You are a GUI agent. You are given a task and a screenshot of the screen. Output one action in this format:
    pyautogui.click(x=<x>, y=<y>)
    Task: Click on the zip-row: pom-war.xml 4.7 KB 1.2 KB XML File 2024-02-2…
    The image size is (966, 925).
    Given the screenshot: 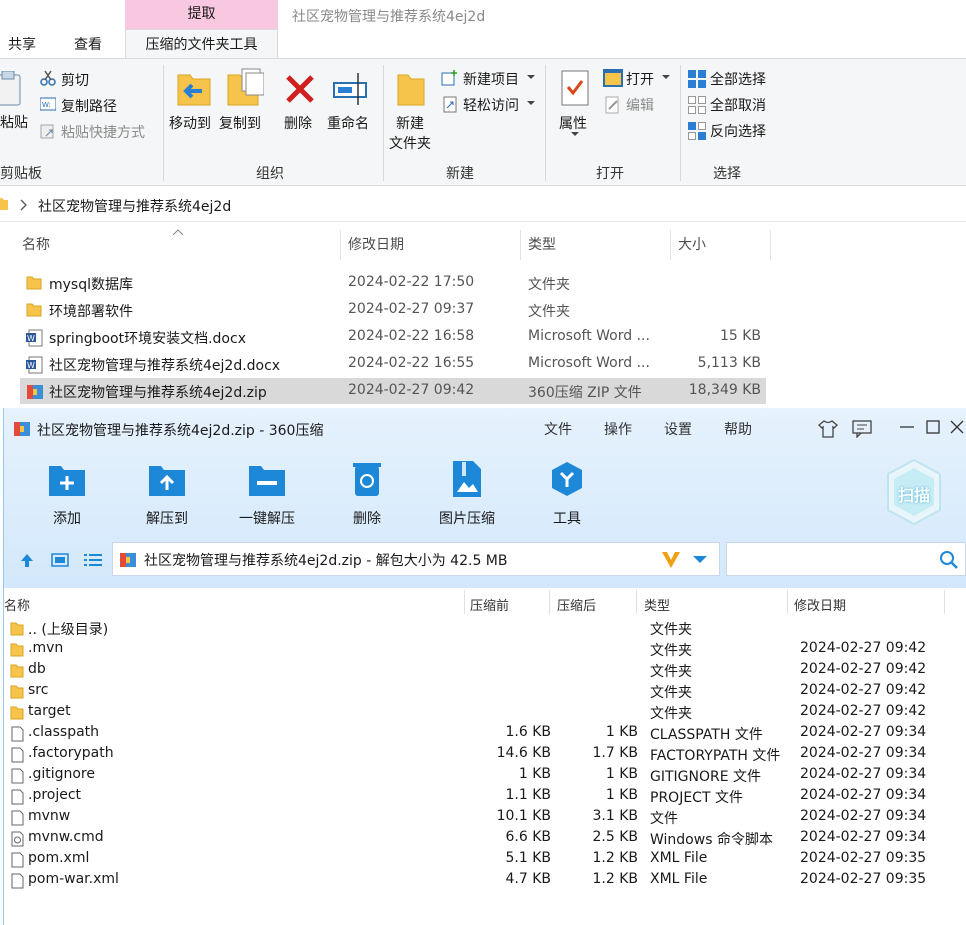 What is the action you would take?
    pyautogui.click(x=485, y=880)
    